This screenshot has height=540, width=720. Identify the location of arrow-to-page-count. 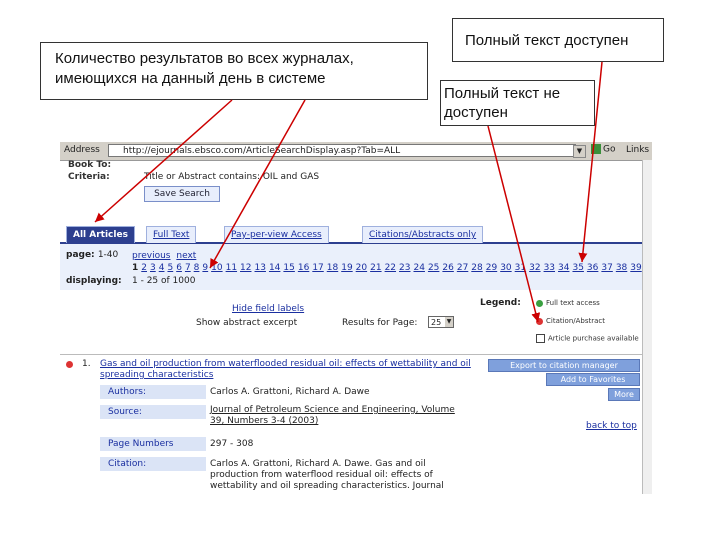
(257, 184).